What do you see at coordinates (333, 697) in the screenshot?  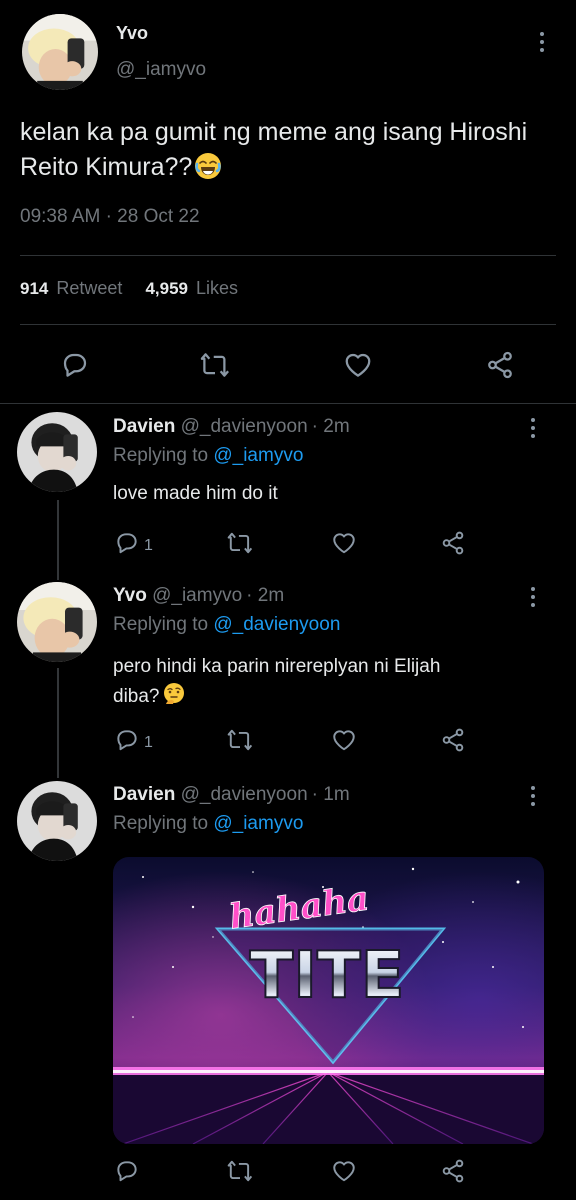 I see `reply-text-line-2: diba?` at bounding box center [333, 697].